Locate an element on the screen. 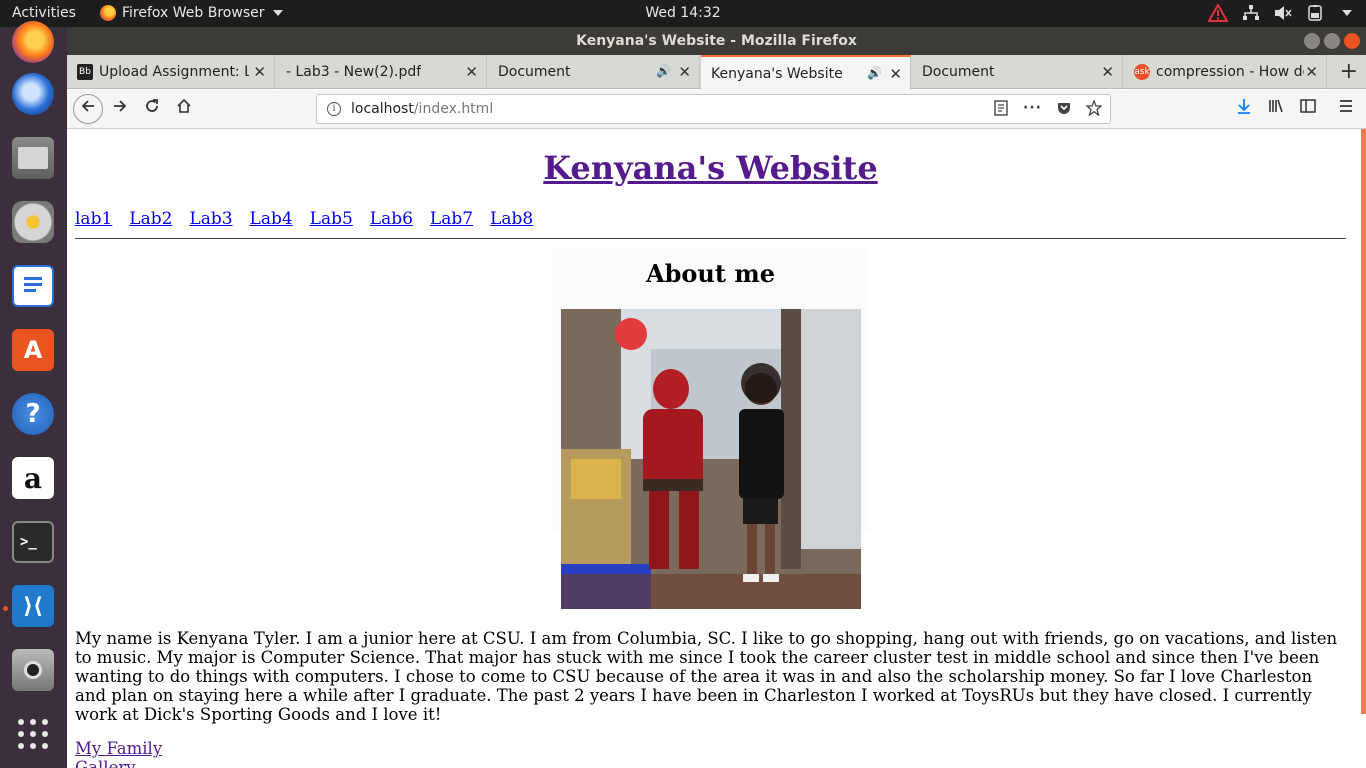 The height and width of the screenshot is (768, 1366). running-indicator is located at coordinates (5, 608).